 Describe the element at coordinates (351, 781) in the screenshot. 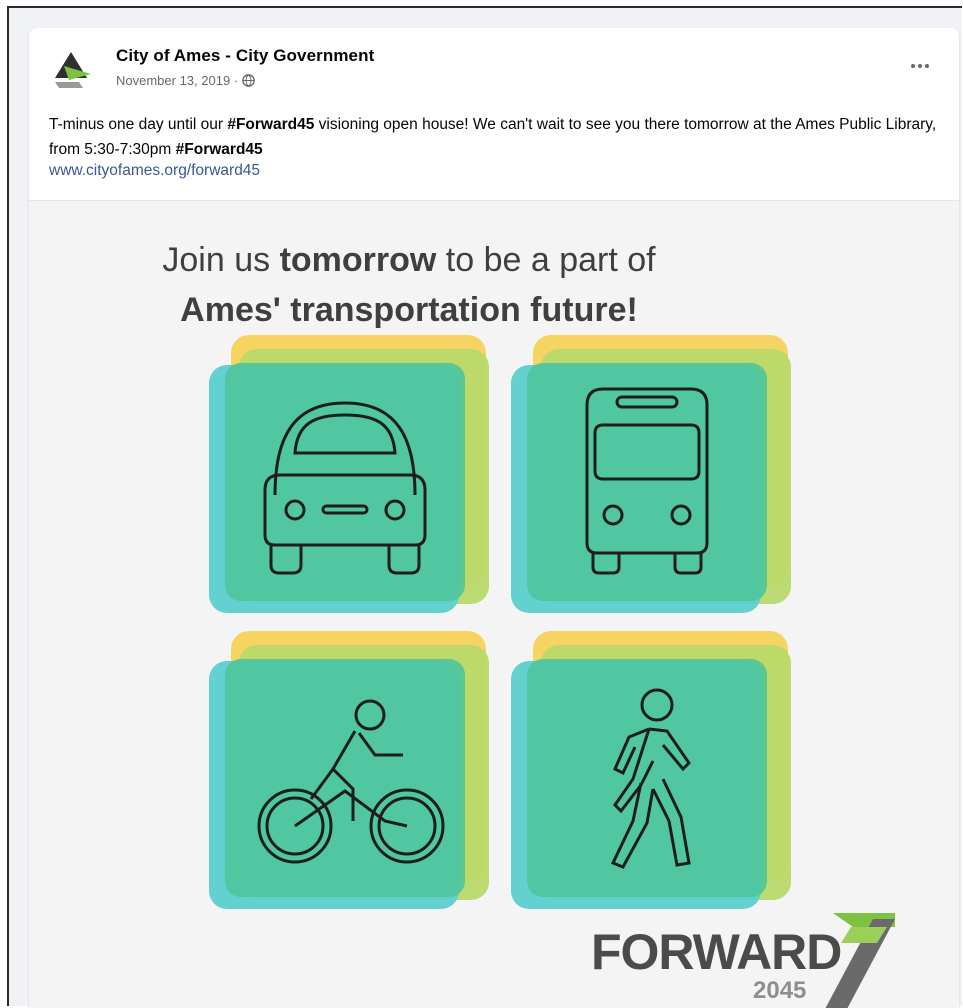

I see `bicycle-icon` at that location.